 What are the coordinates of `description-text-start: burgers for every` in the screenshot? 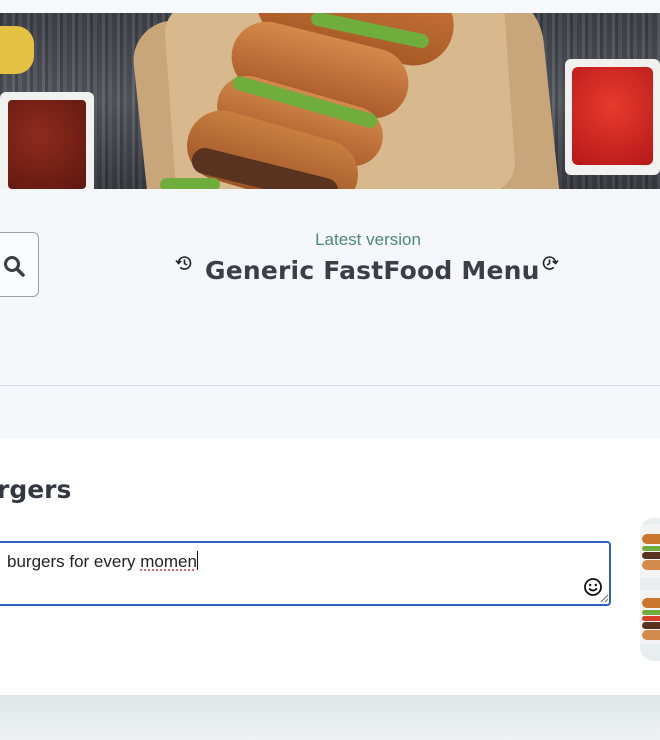 It's located at (73, 561).